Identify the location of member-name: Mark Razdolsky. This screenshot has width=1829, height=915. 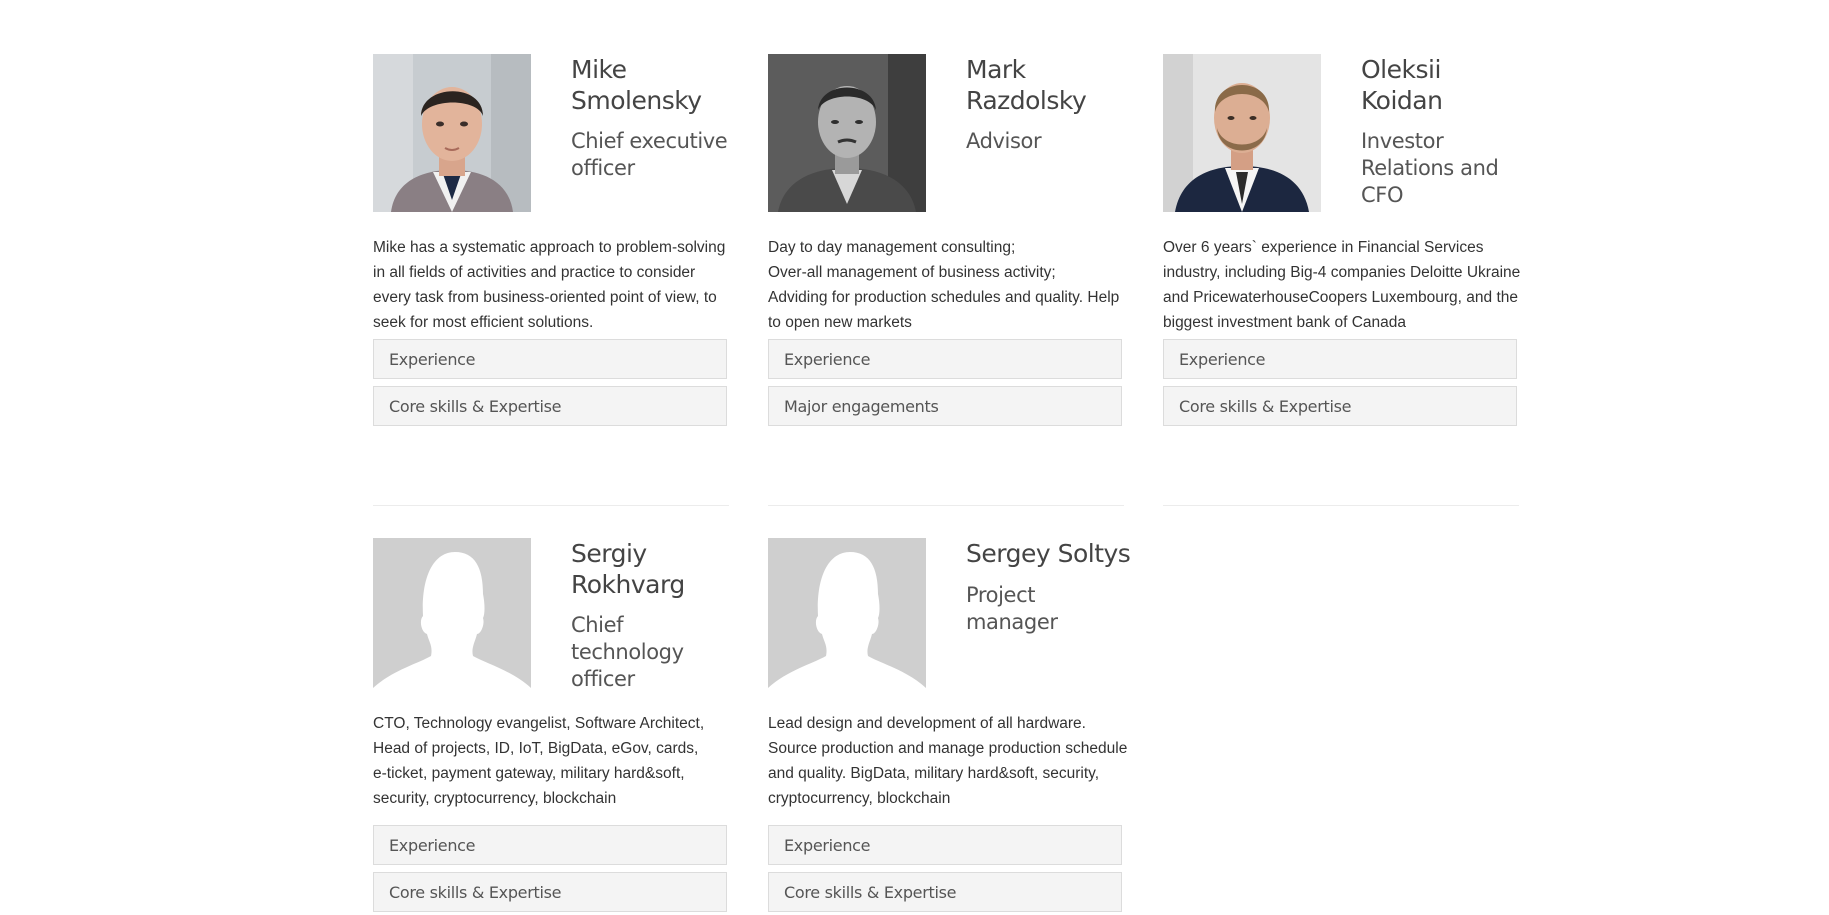
(1026, 85).